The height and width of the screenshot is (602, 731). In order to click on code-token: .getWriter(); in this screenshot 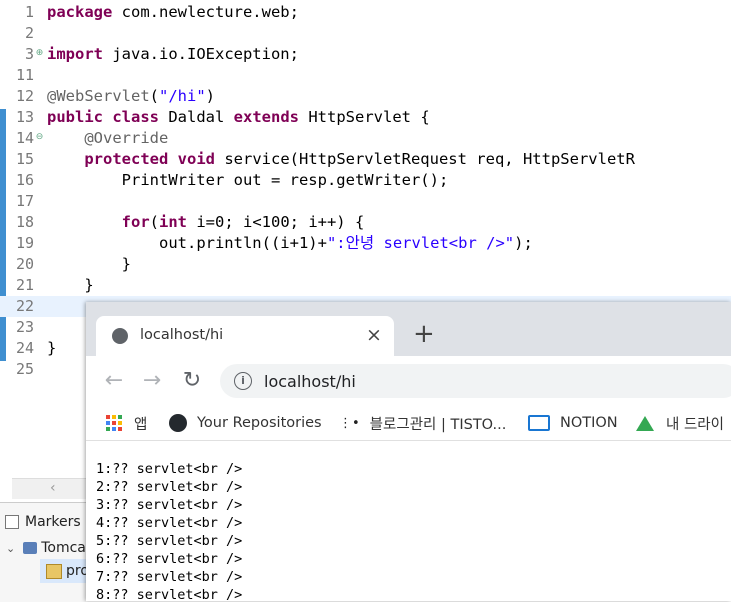, I will do `click(387, 180)`.